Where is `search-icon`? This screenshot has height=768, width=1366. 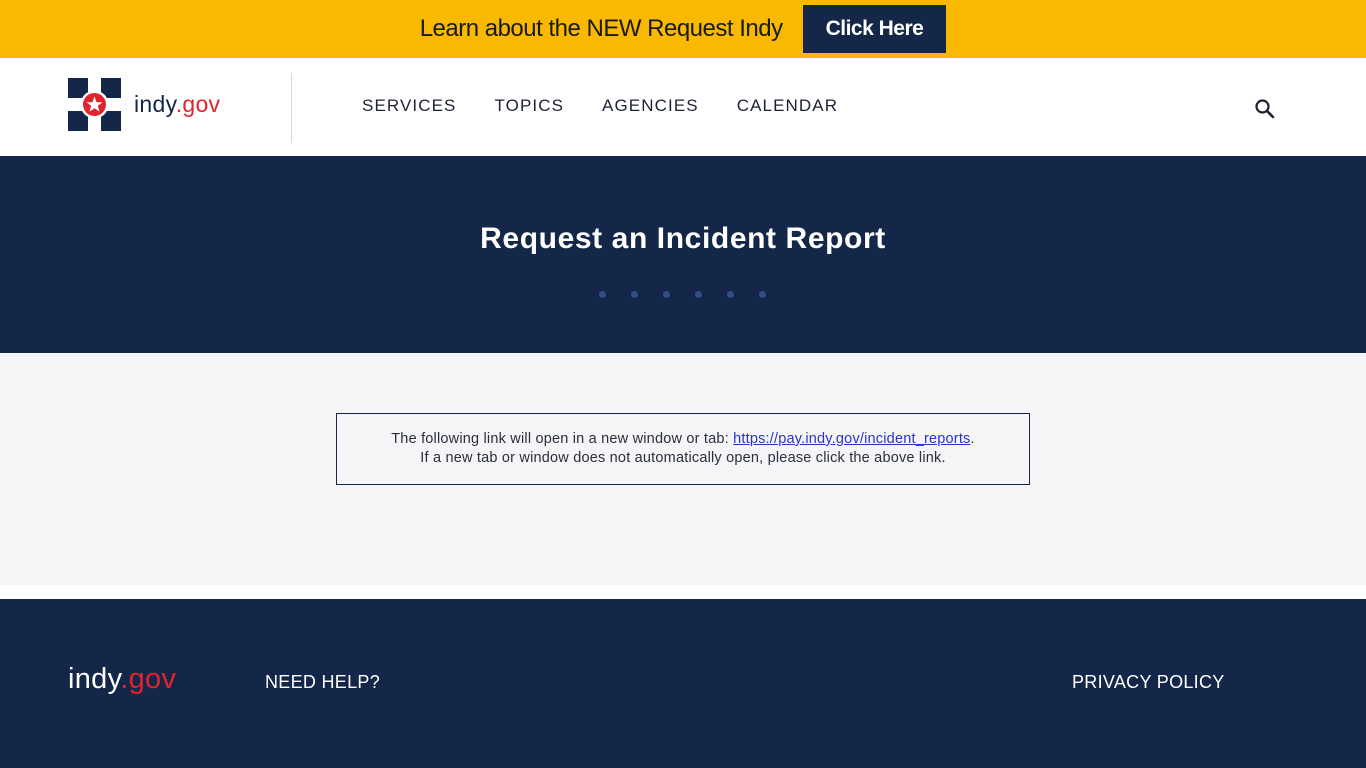
search-icon is located at coordinates (1265, 109).